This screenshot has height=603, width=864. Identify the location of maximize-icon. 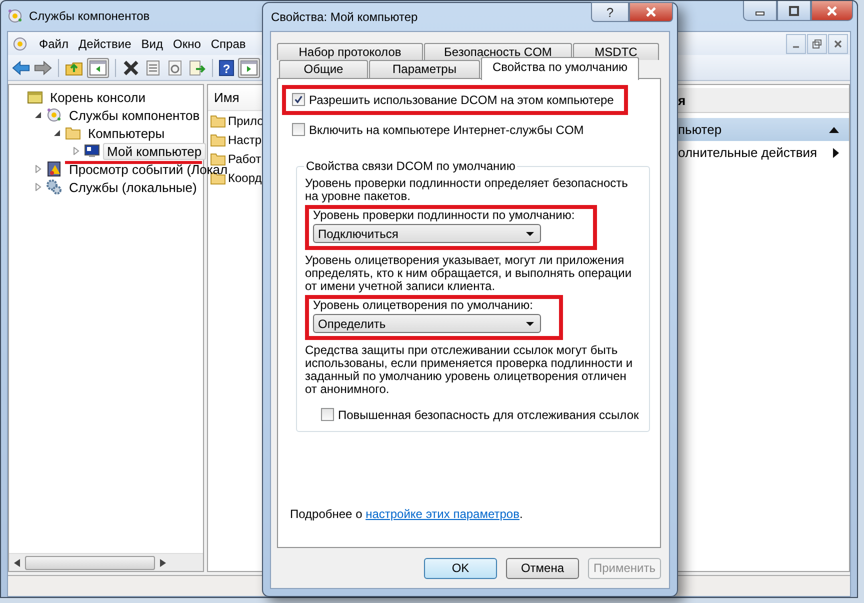
(794, 11).